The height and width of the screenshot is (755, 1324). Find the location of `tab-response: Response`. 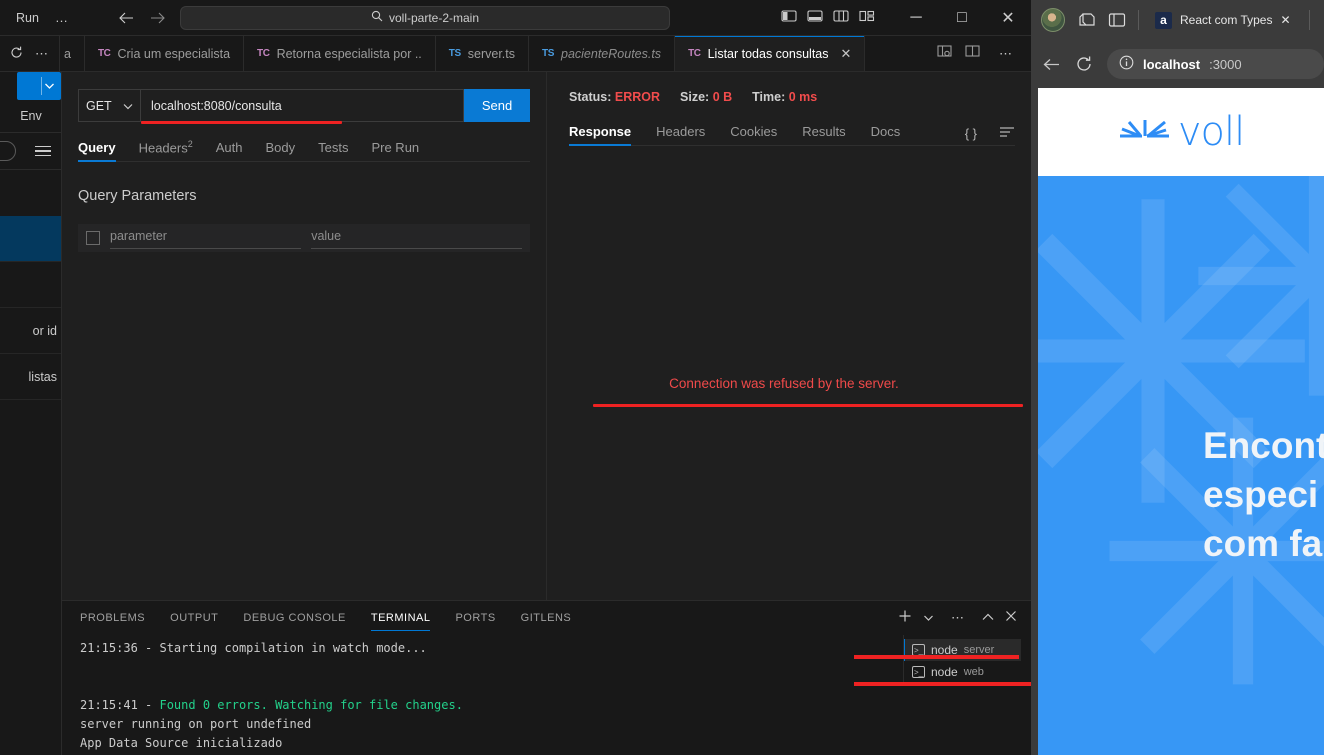

tab-response: Response is located at coordinates (600, 135).